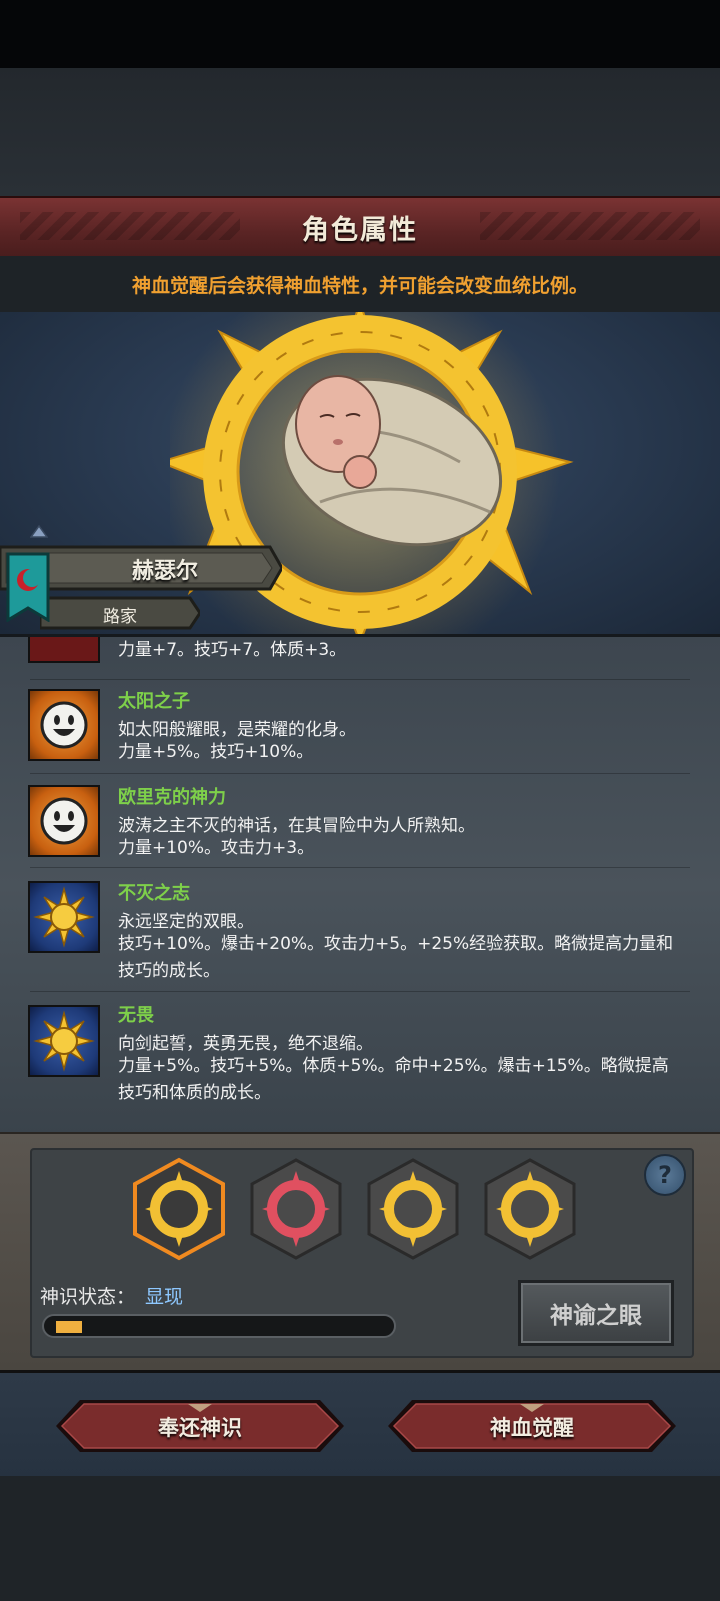 The width and height of the screenshot is (720, 1601). Describe the element at coordinates (120, 617) in the screenshot. I see `character-house: 路家` at that location.